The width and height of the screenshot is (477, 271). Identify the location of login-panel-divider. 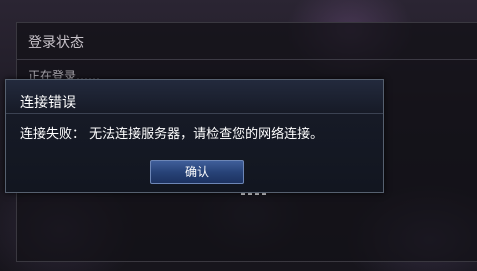
(247, 59).